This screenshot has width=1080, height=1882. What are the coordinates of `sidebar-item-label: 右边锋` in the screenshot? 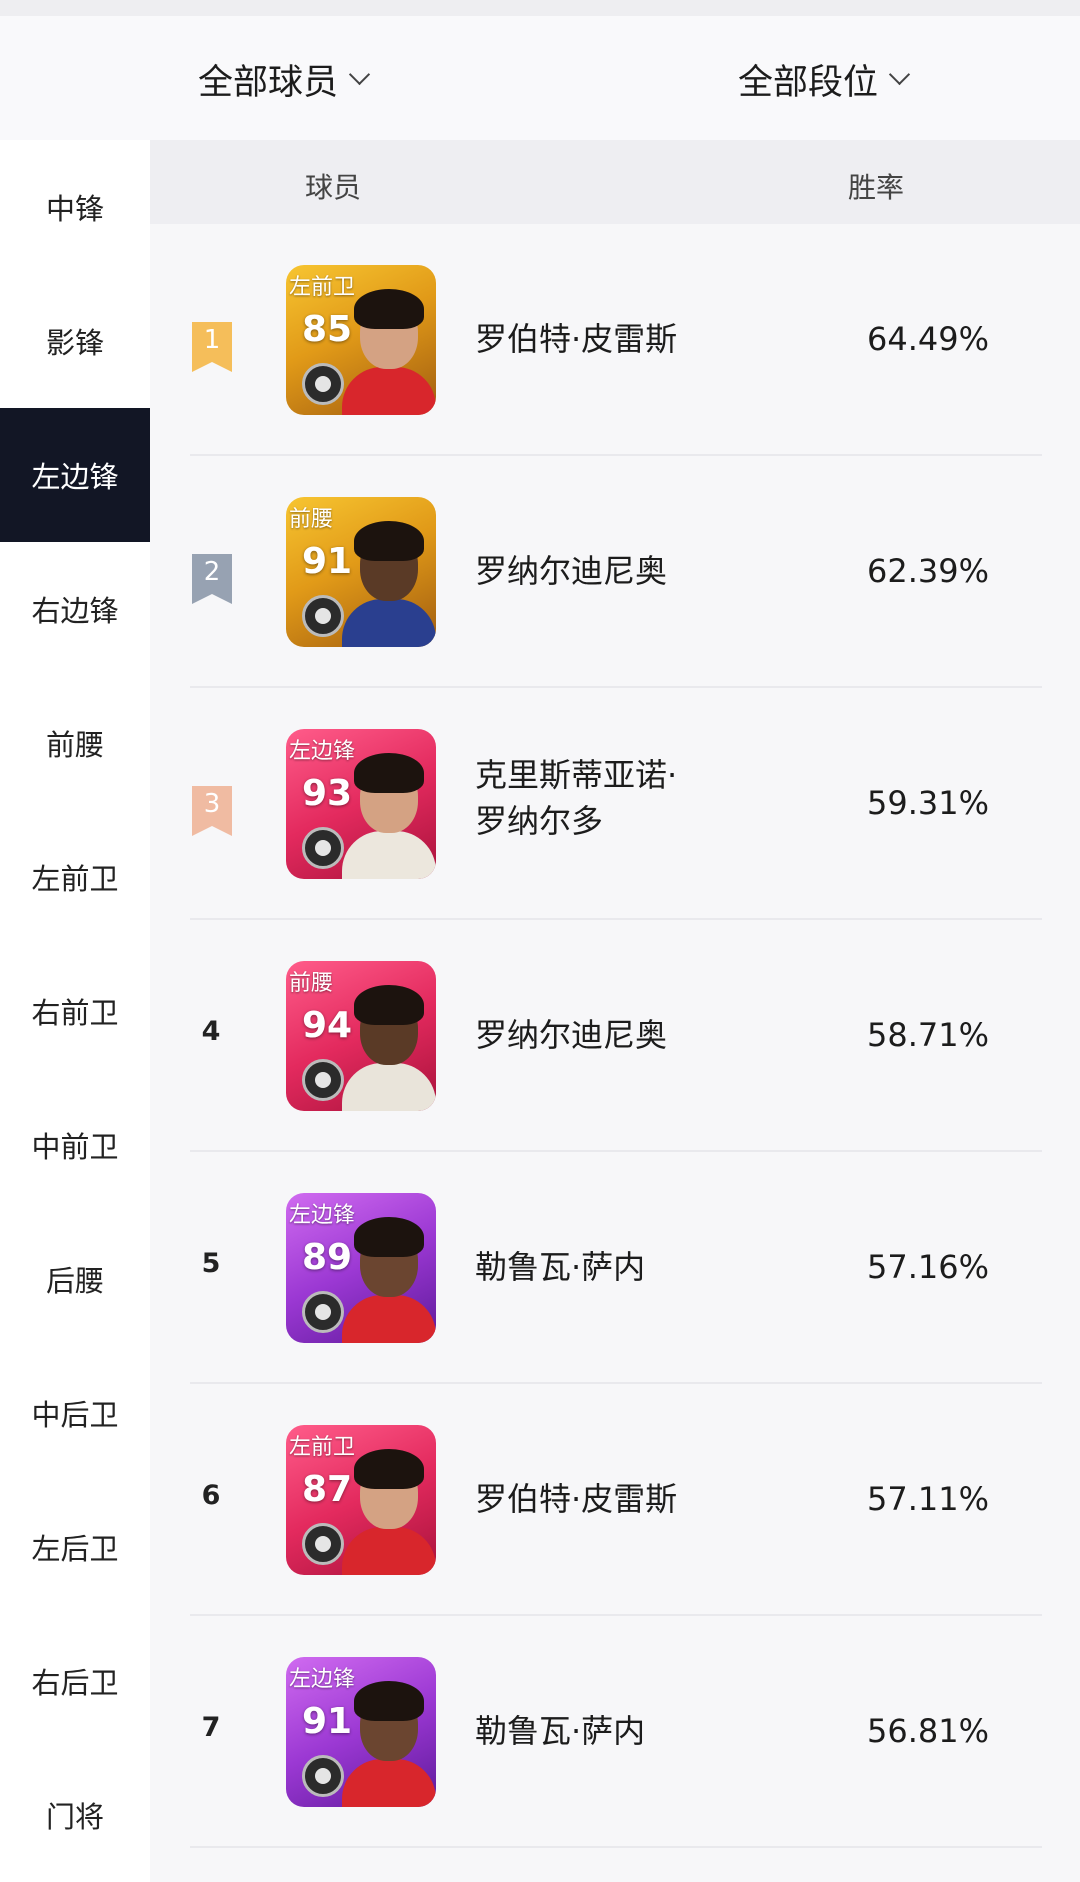 It's located at (75, 611).